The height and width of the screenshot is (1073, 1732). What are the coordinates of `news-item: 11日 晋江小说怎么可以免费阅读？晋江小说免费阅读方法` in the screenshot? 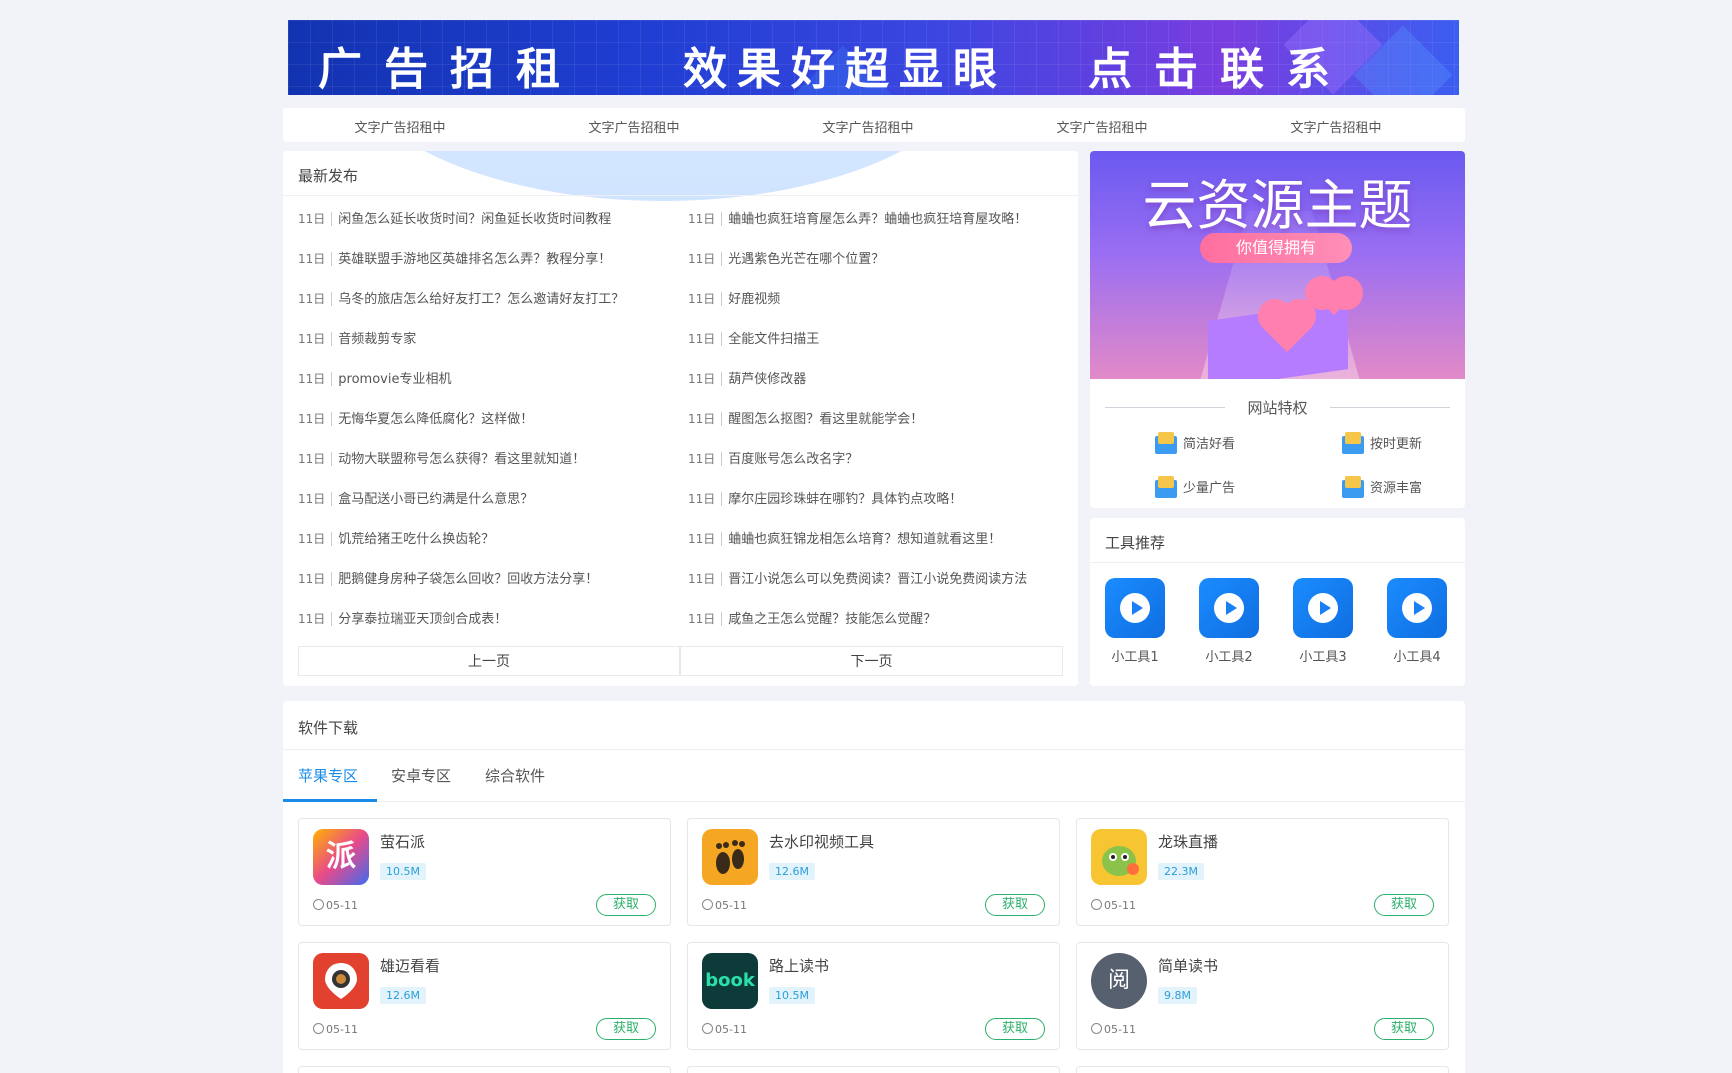 It's located at (857, 577).